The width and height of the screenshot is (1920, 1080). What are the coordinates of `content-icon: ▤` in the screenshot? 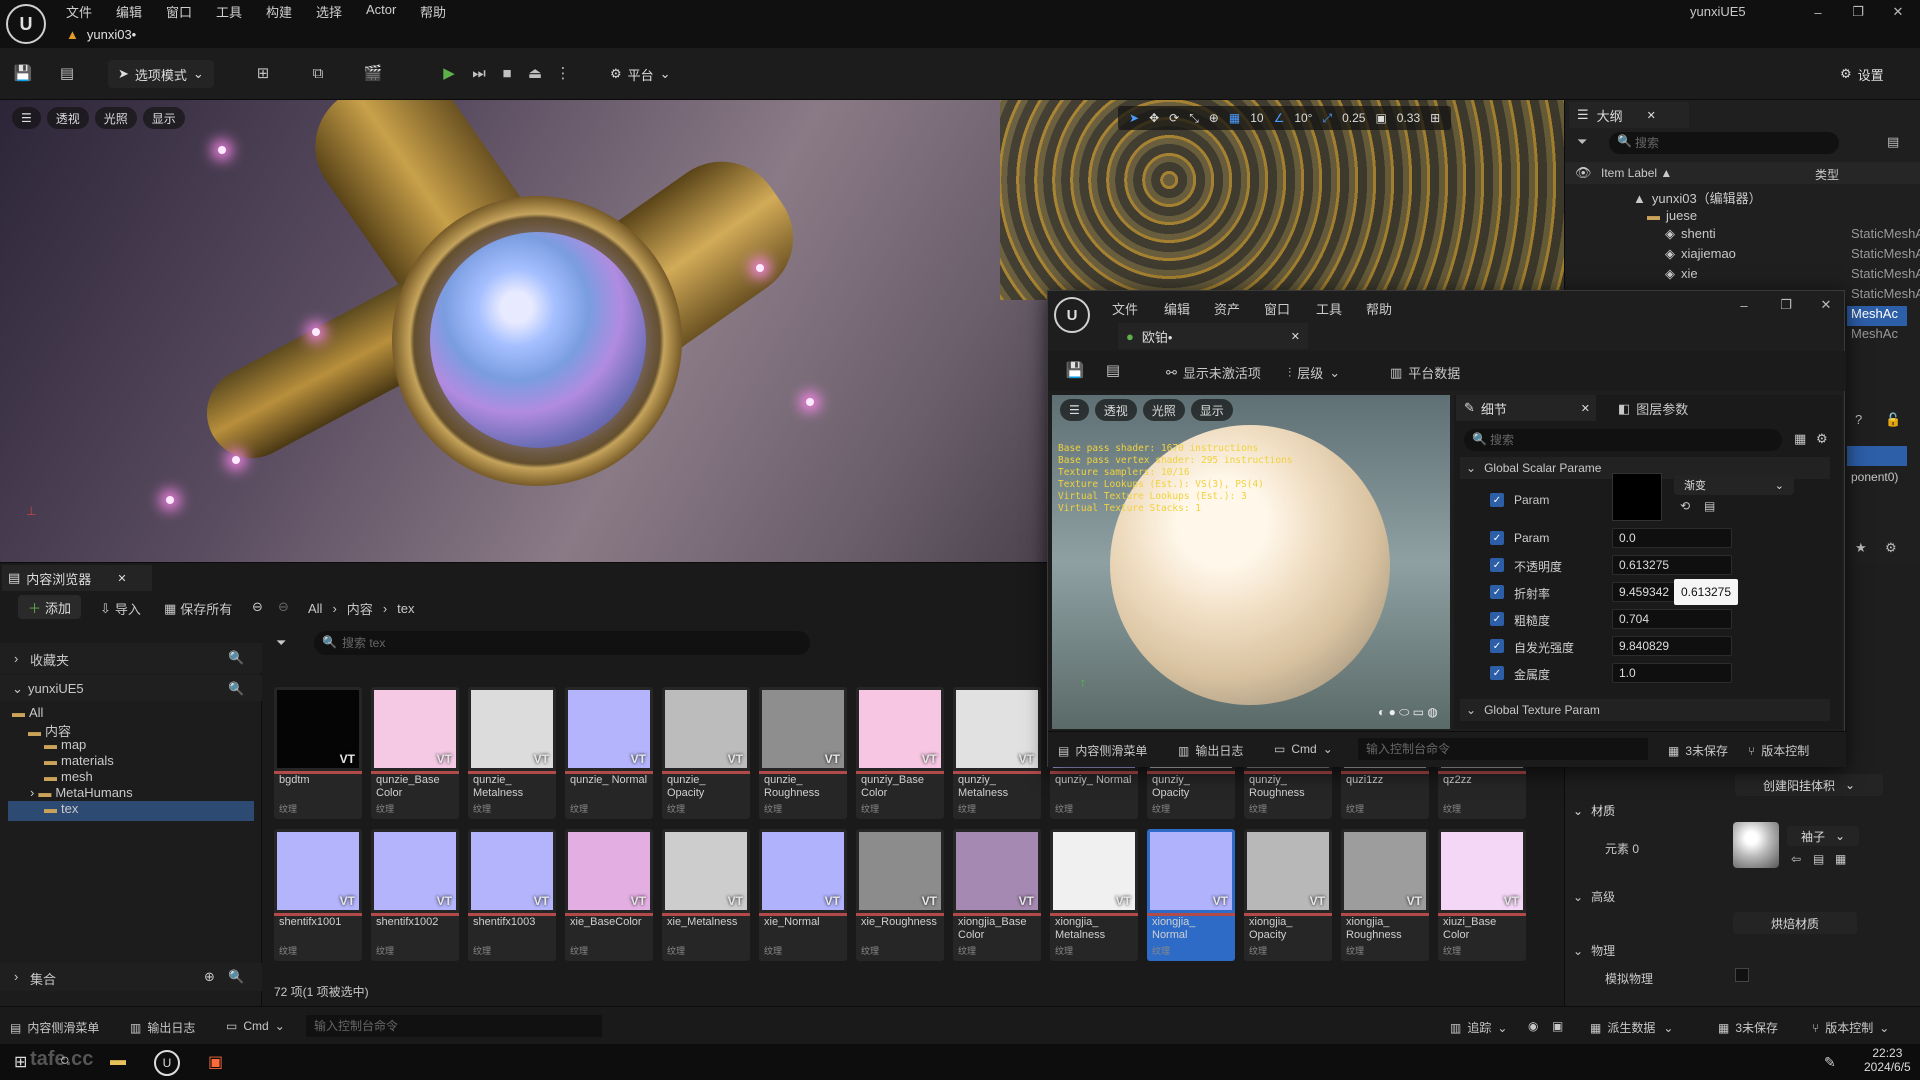 It's located at (67, 73).